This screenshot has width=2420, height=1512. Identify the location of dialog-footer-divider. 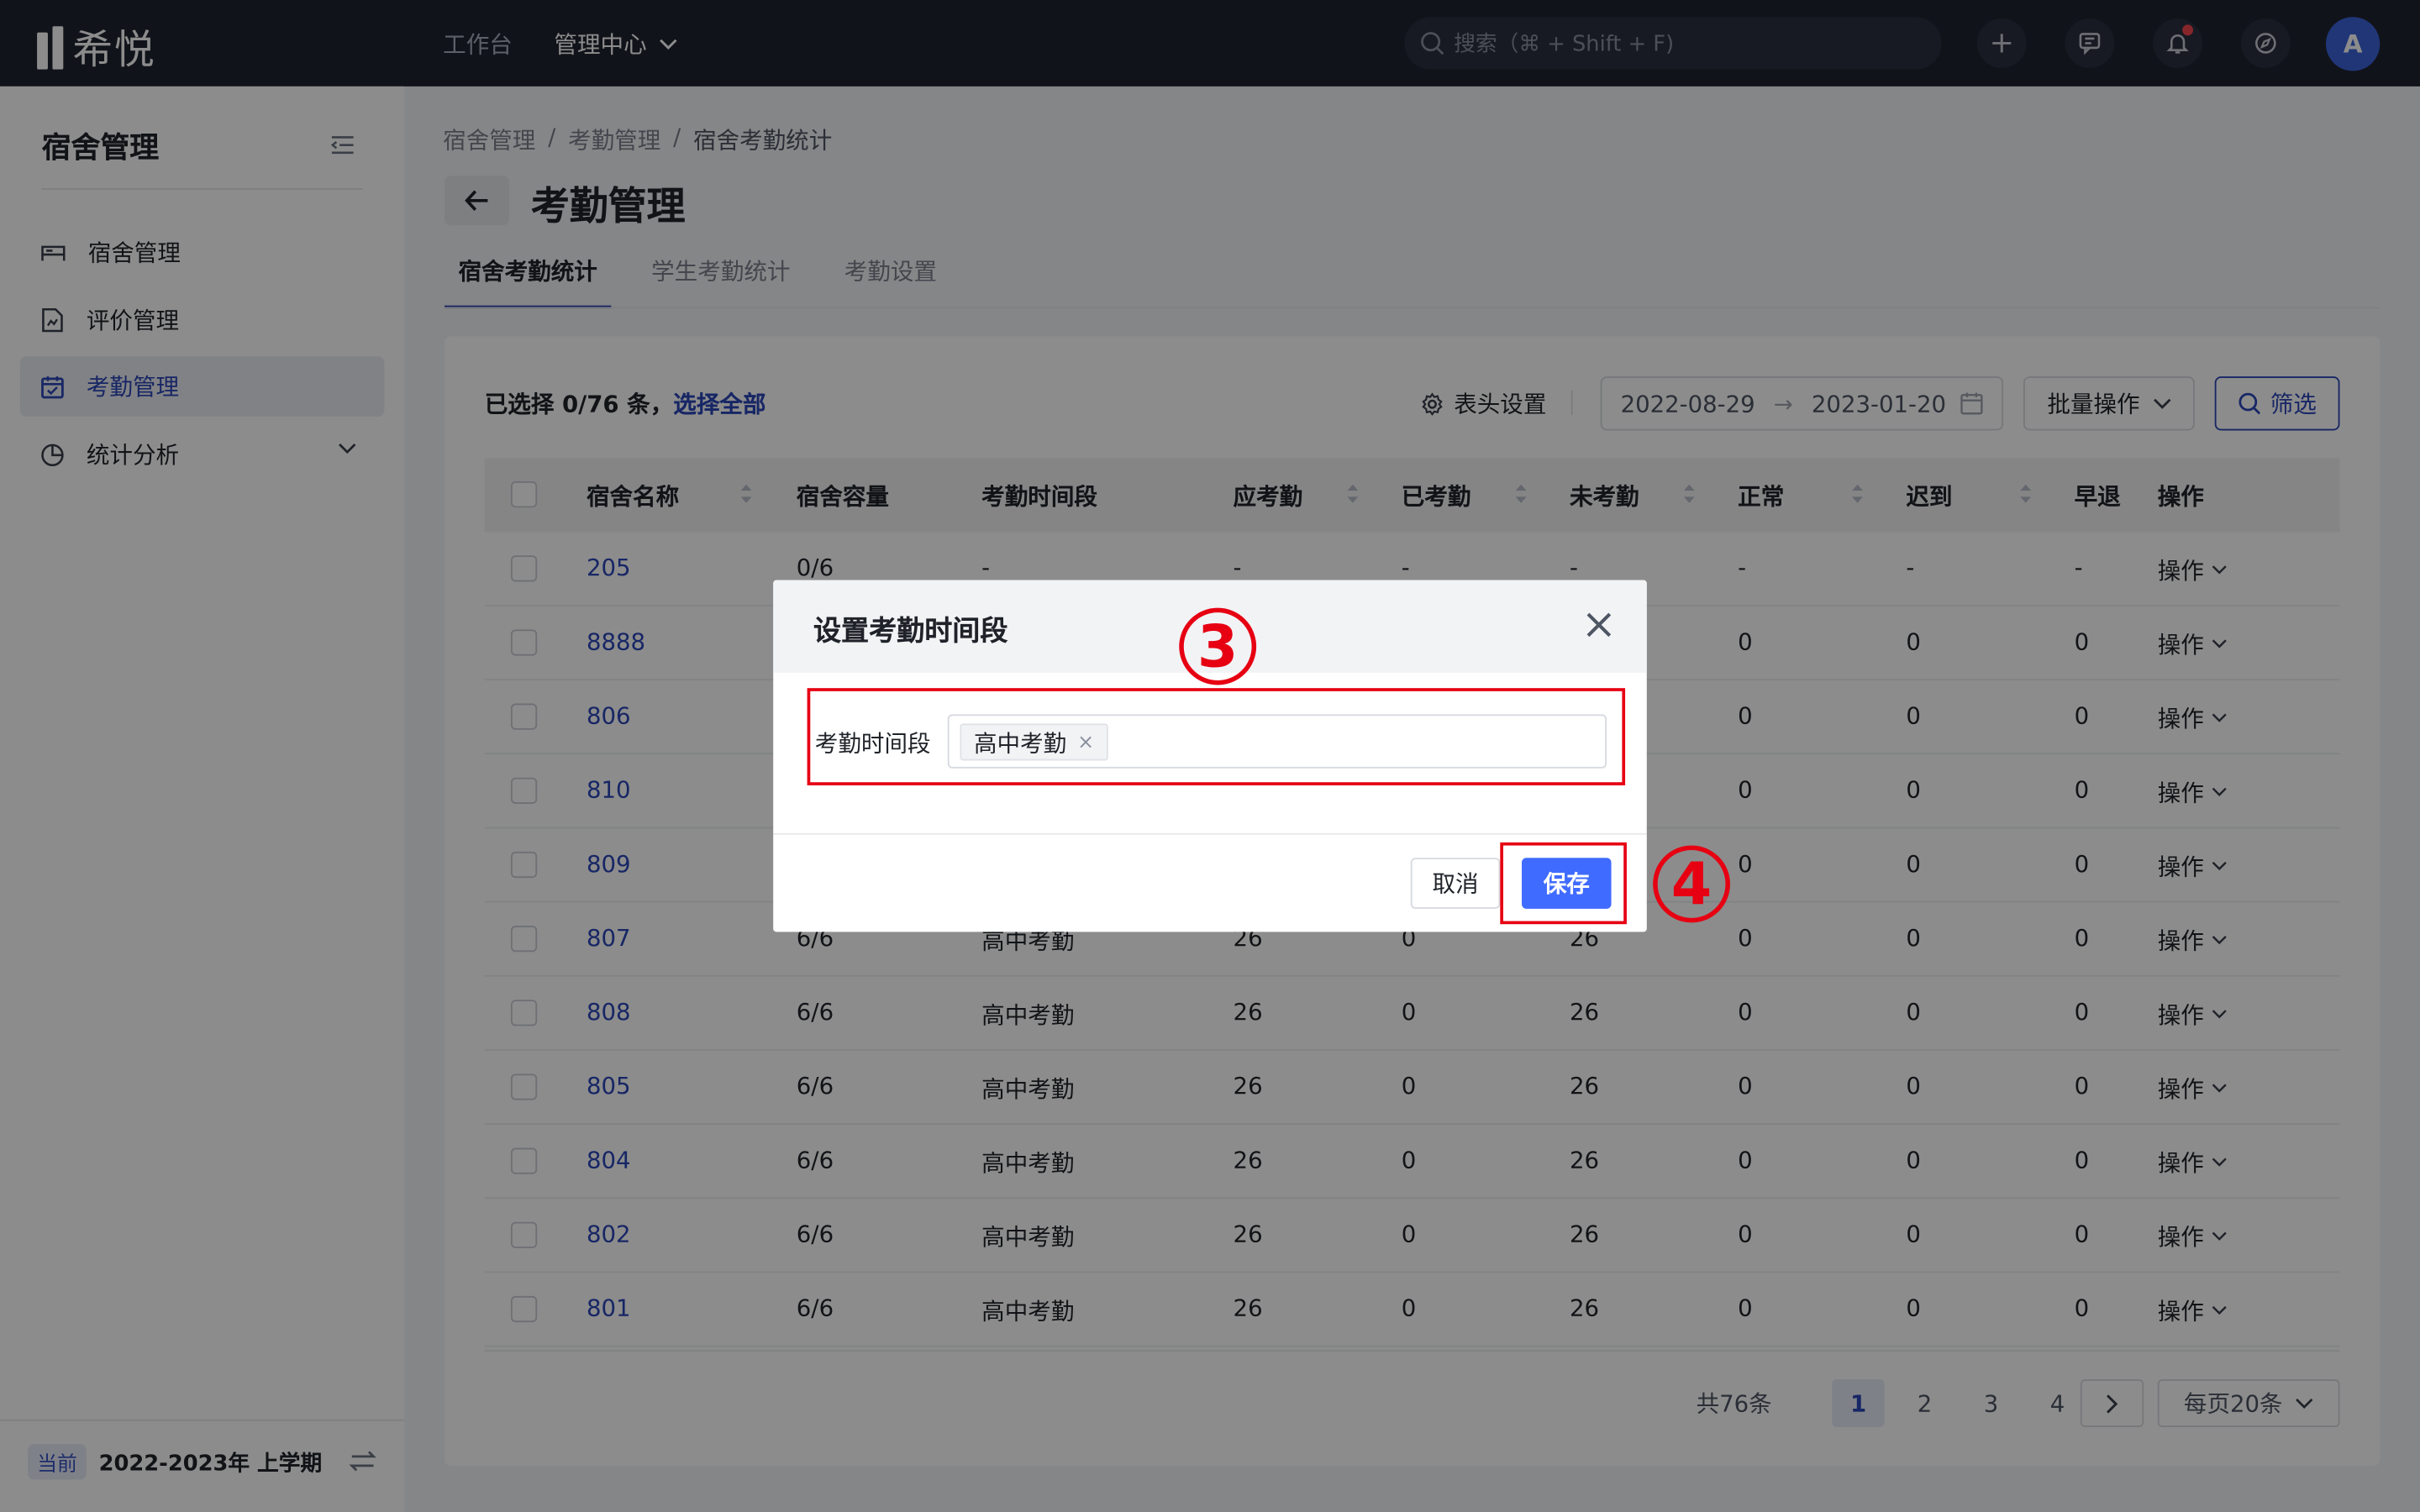
(1210, 833).